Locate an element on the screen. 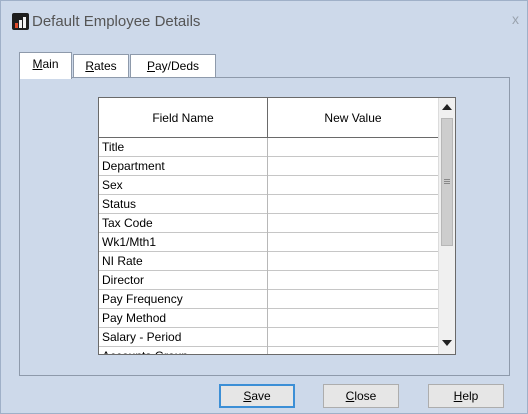  tab-pay-deds: Pay/Deds is located at coordinates (173, 66).